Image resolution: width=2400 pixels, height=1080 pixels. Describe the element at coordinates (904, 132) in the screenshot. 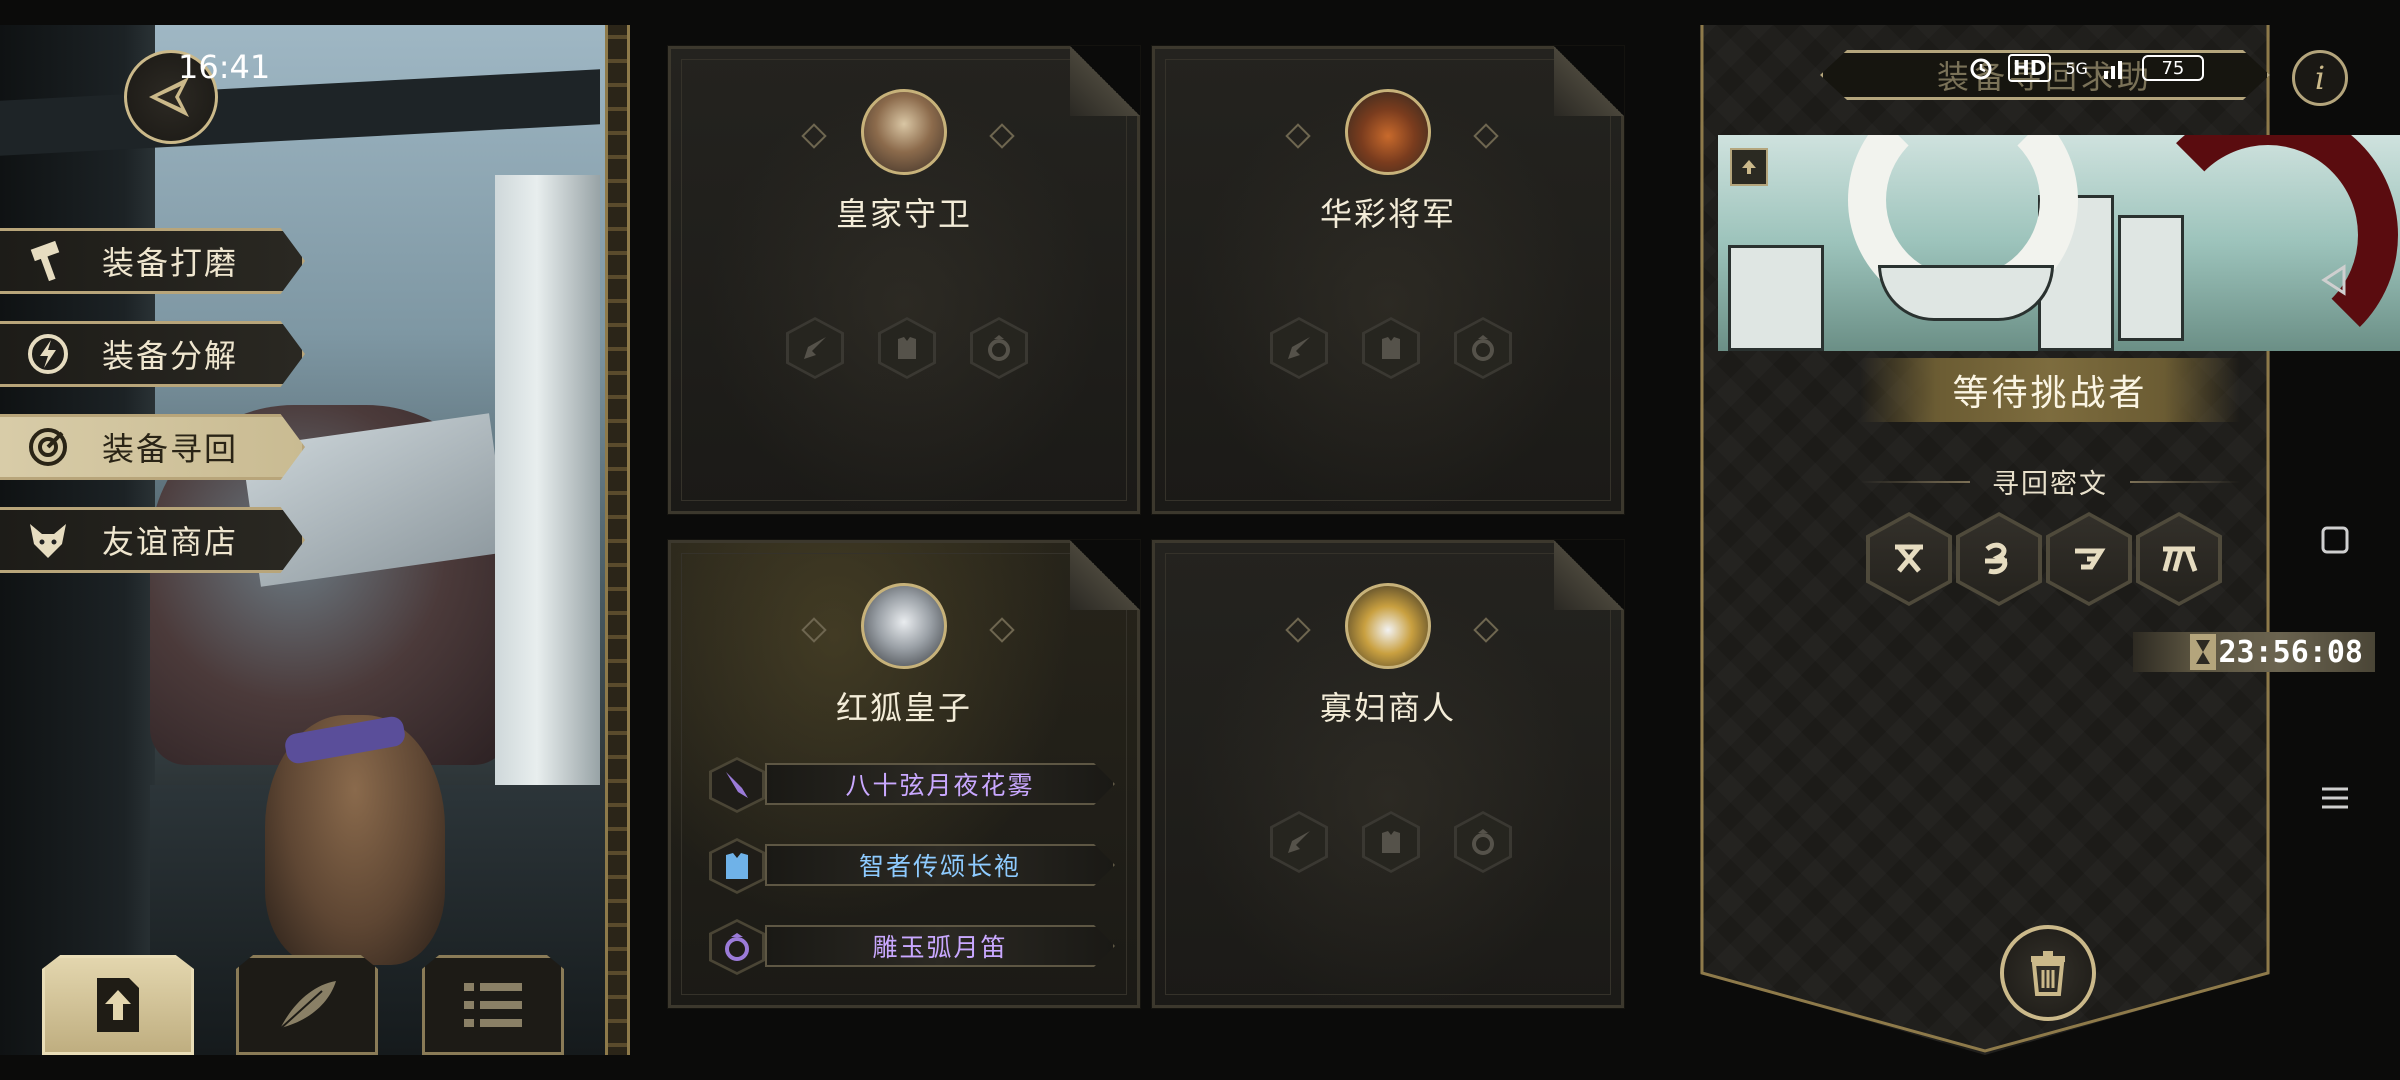

I see `royal-guard-portrait` at that location.